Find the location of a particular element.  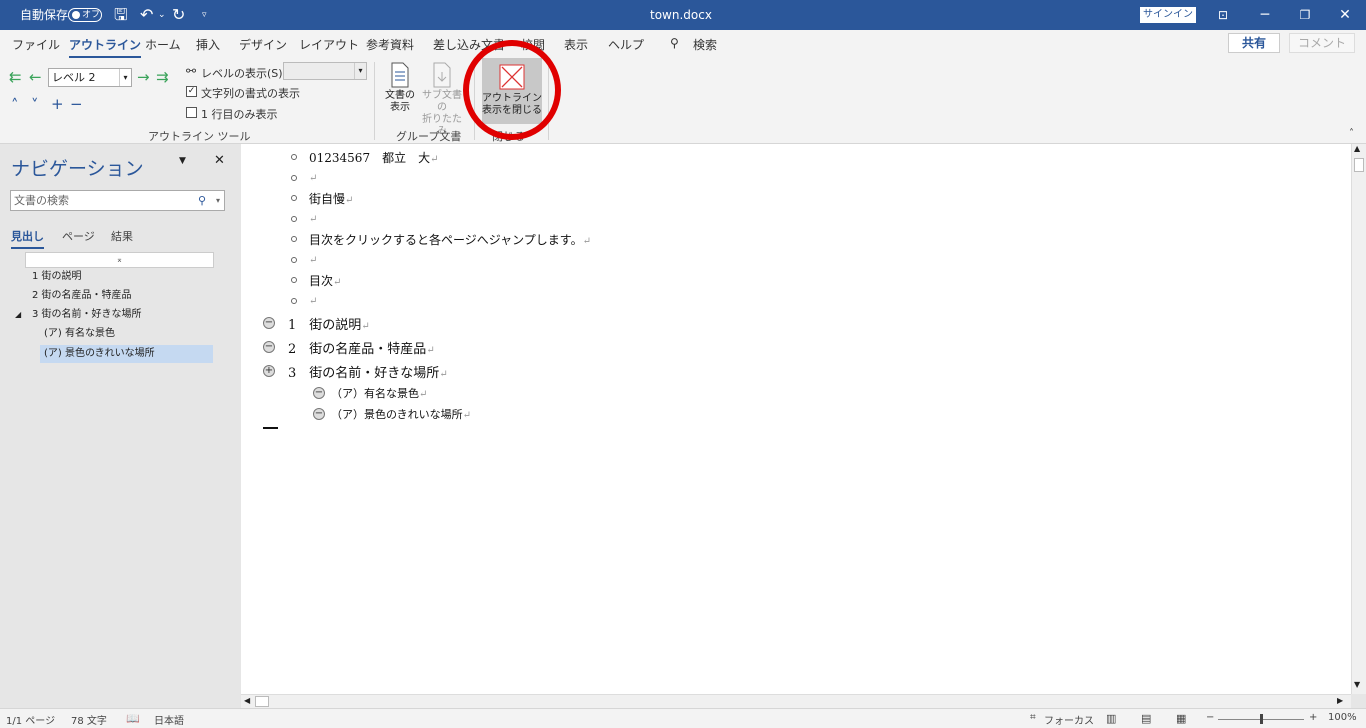

undo-dropdown-icon: ⌄ is located at coordinates (162, 15).